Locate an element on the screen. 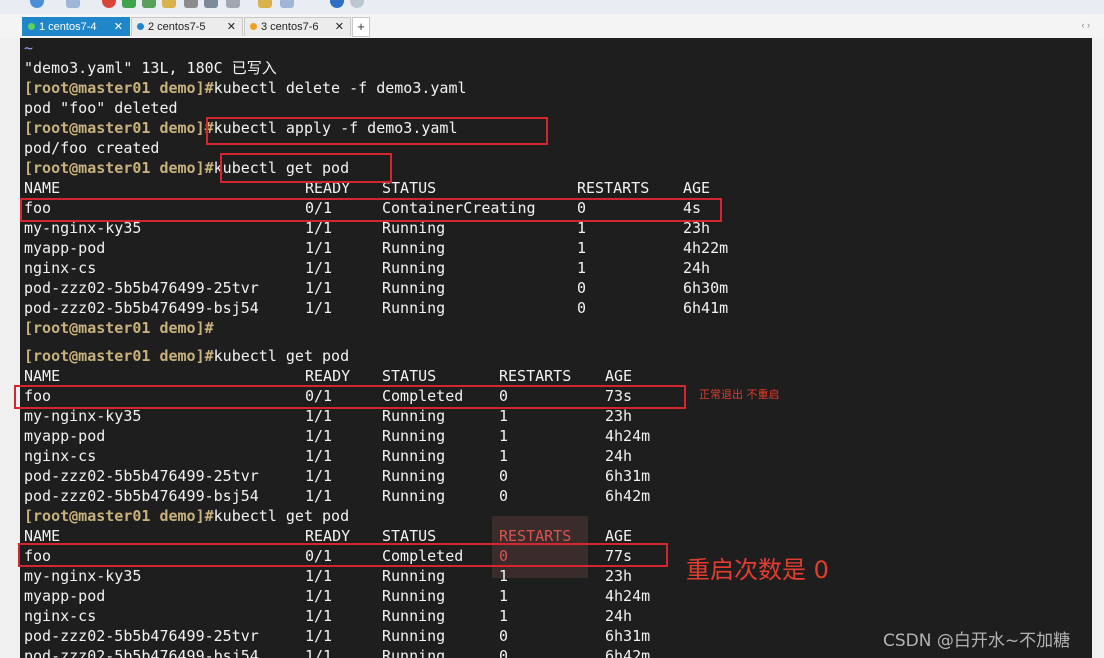 This screenshot has height=658, width=1104. watermark: CSDN @白开水~不加糖 is located at coordinates (977, 641).